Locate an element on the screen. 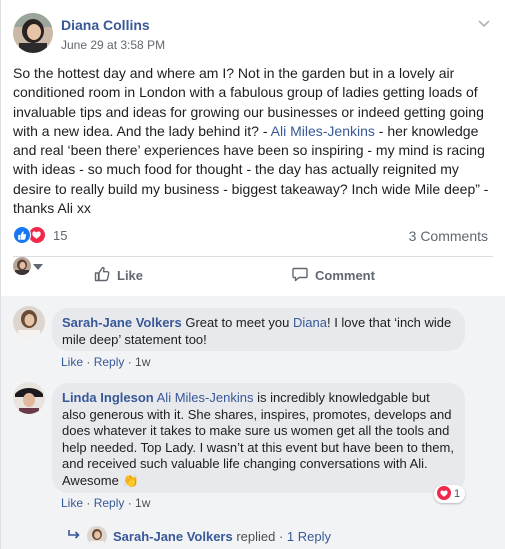 The height and width of the screenshot is (549, 505). author-avatar is located at coordinates (33, 33).